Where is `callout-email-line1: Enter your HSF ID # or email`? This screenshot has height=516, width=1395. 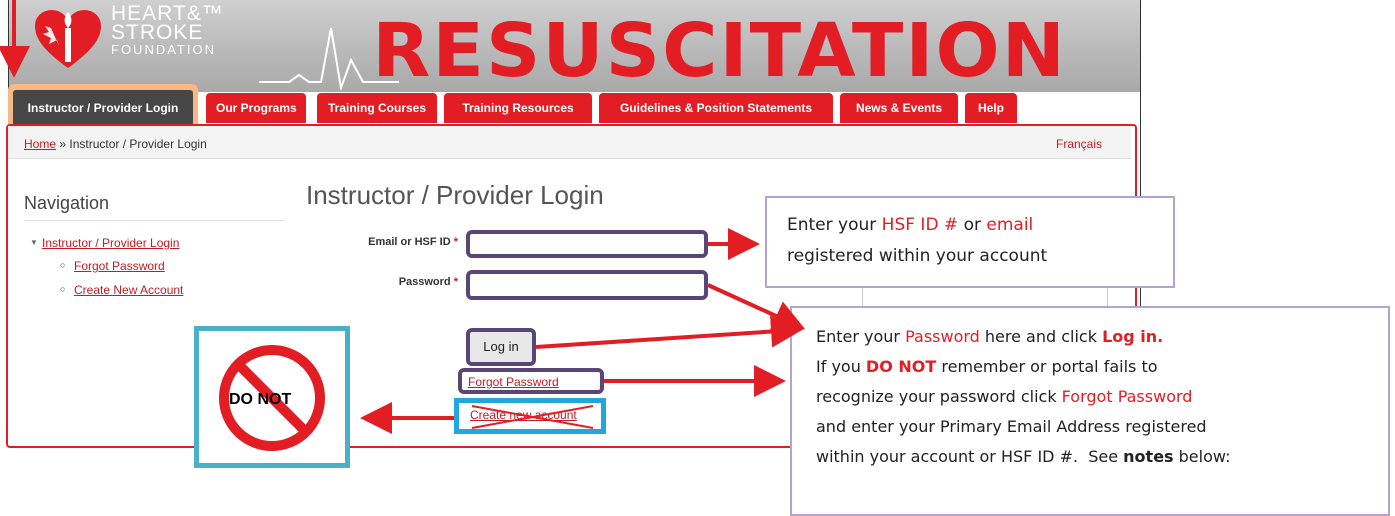
callout-email-line1: Enter your HSF ID # or email is located at coordinates (970, 225).